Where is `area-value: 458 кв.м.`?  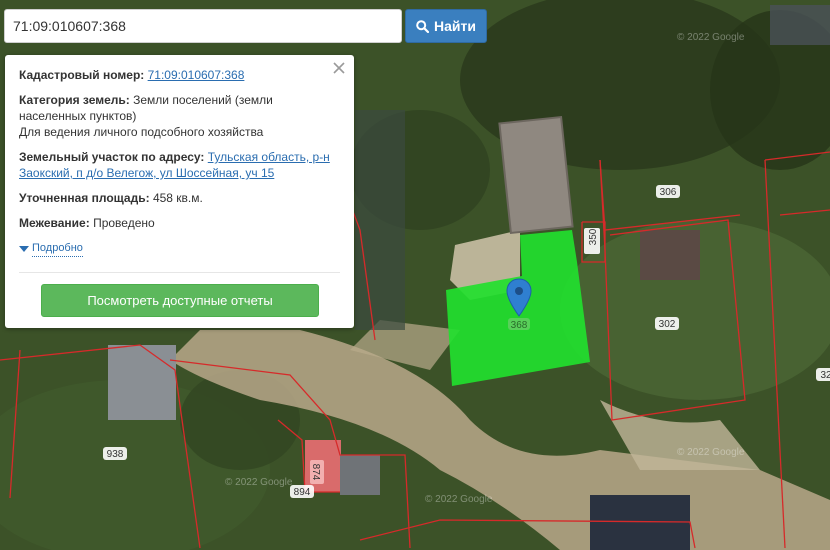
area-value: 458 кв.м. is located at coordinates (177, 198).